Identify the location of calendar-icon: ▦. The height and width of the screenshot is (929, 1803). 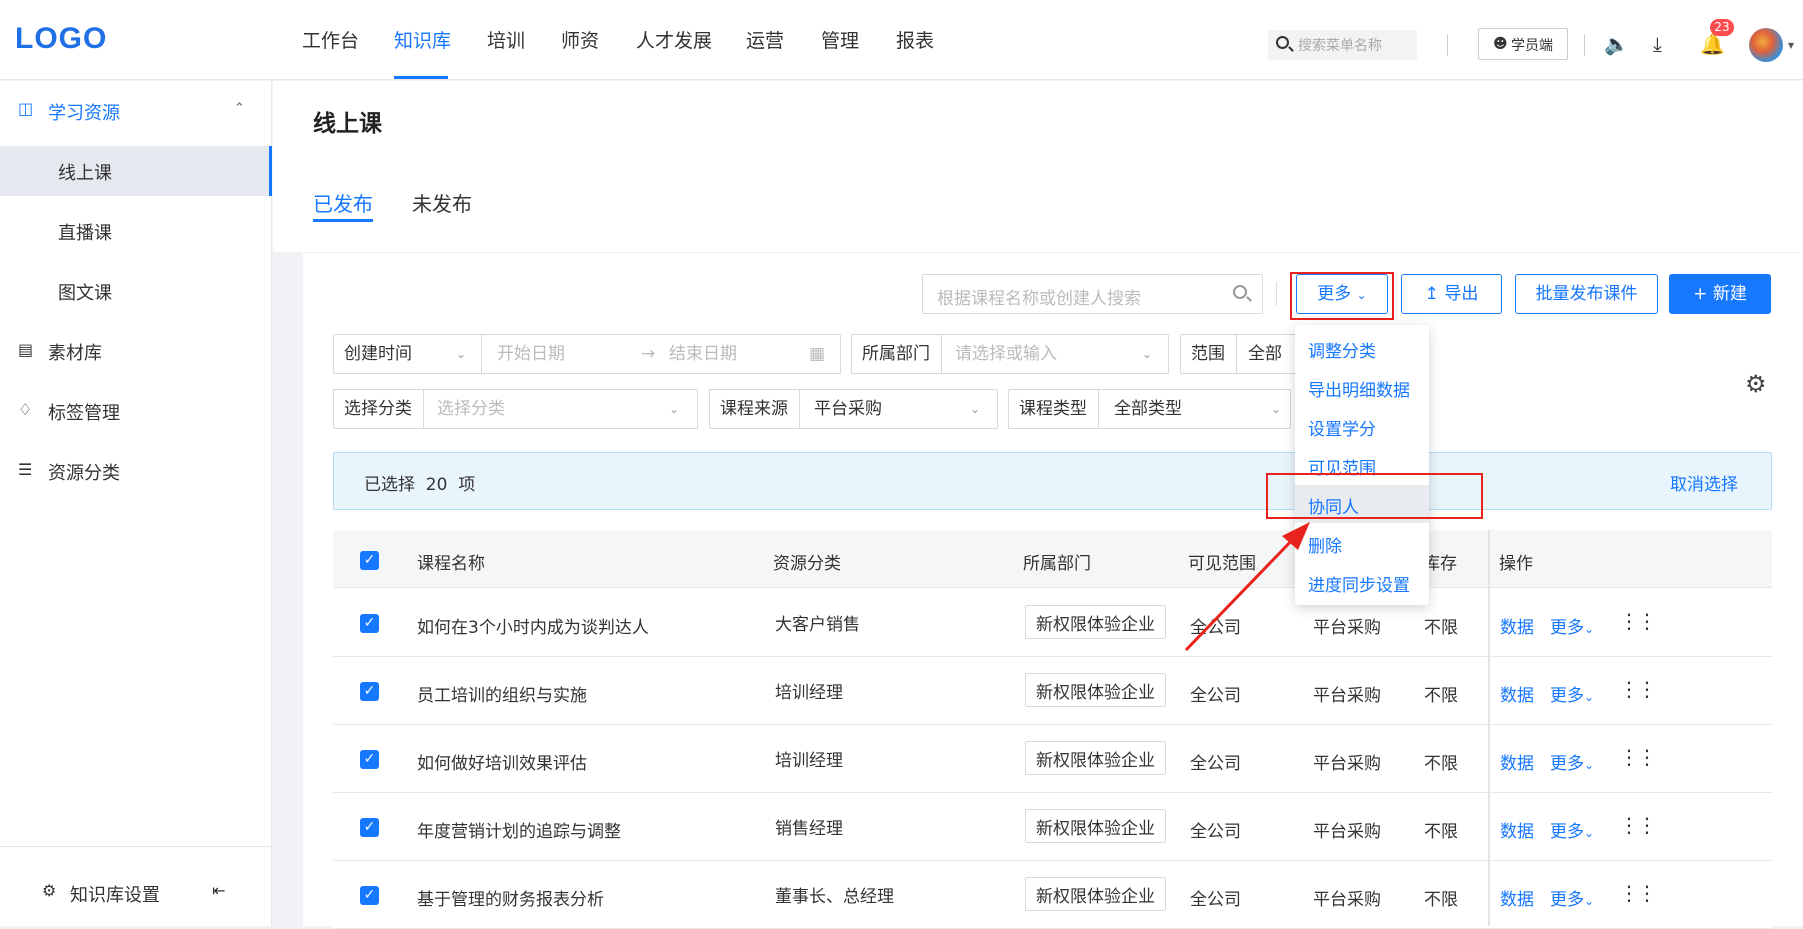
(817, 354).